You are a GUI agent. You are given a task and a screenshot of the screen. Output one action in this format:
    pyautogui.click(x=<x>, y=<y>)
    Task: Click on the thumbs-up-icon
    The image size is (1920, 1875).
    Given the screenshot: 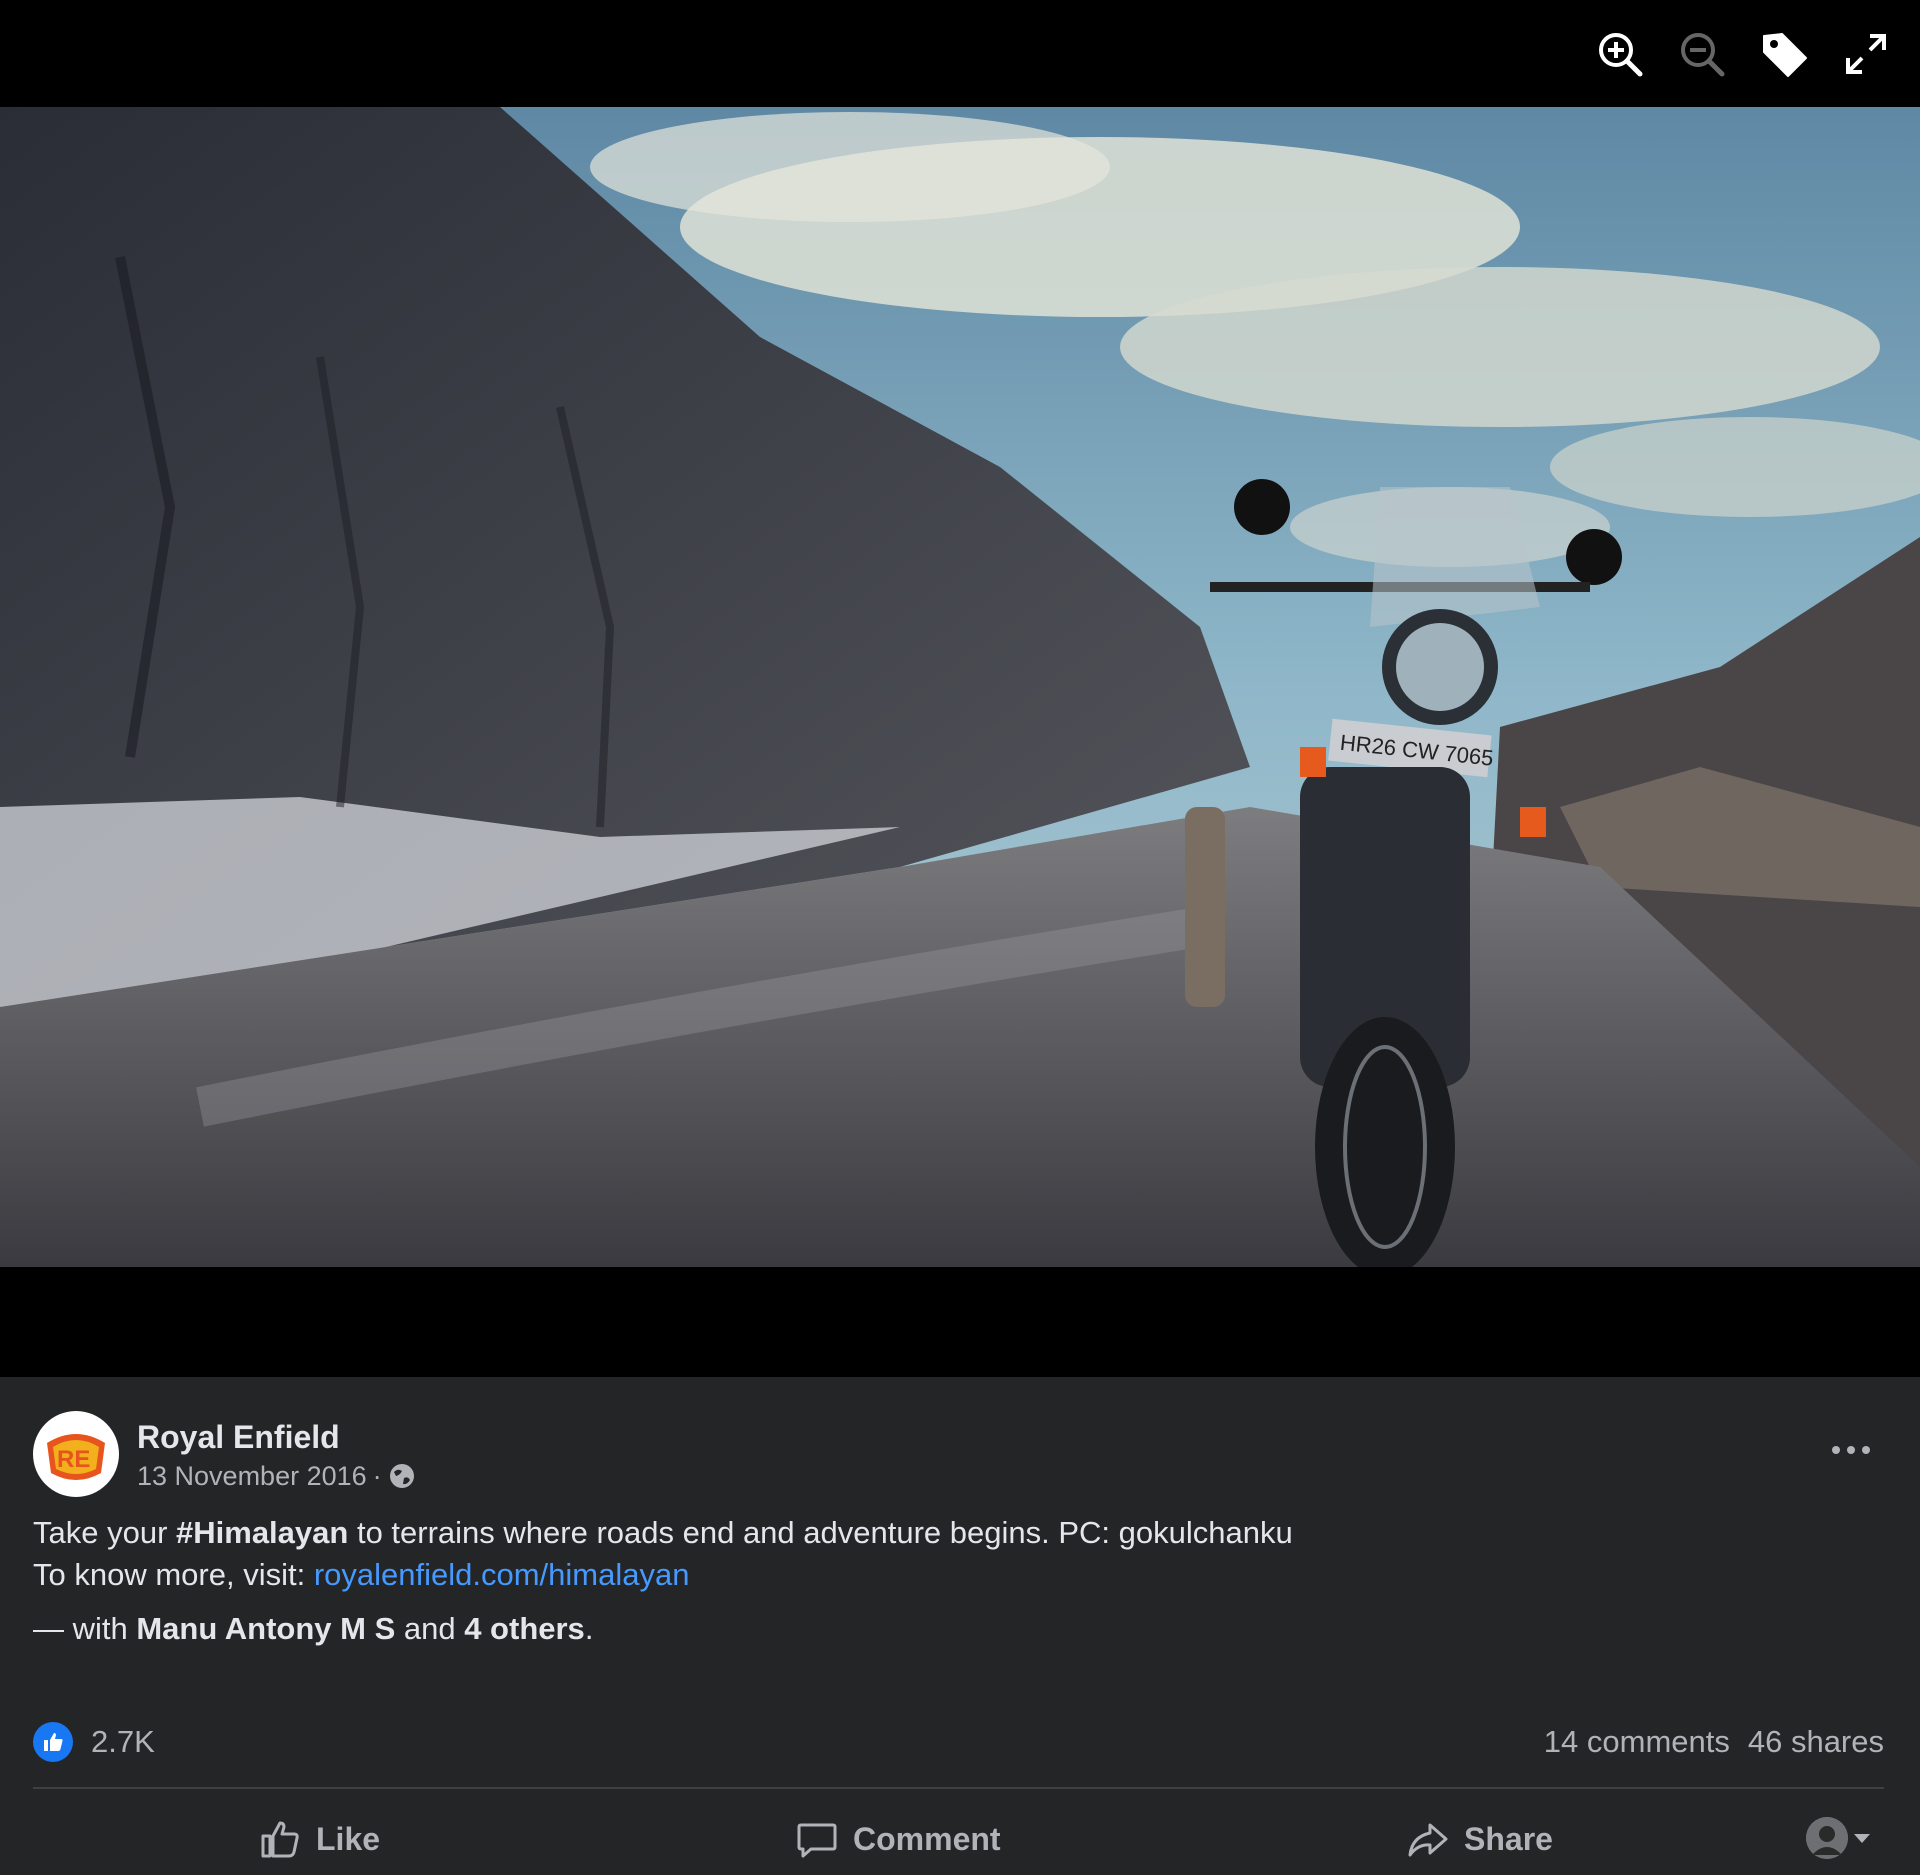 What is the action you would take?
    pyautogui.click(x=280, y=1839)
    